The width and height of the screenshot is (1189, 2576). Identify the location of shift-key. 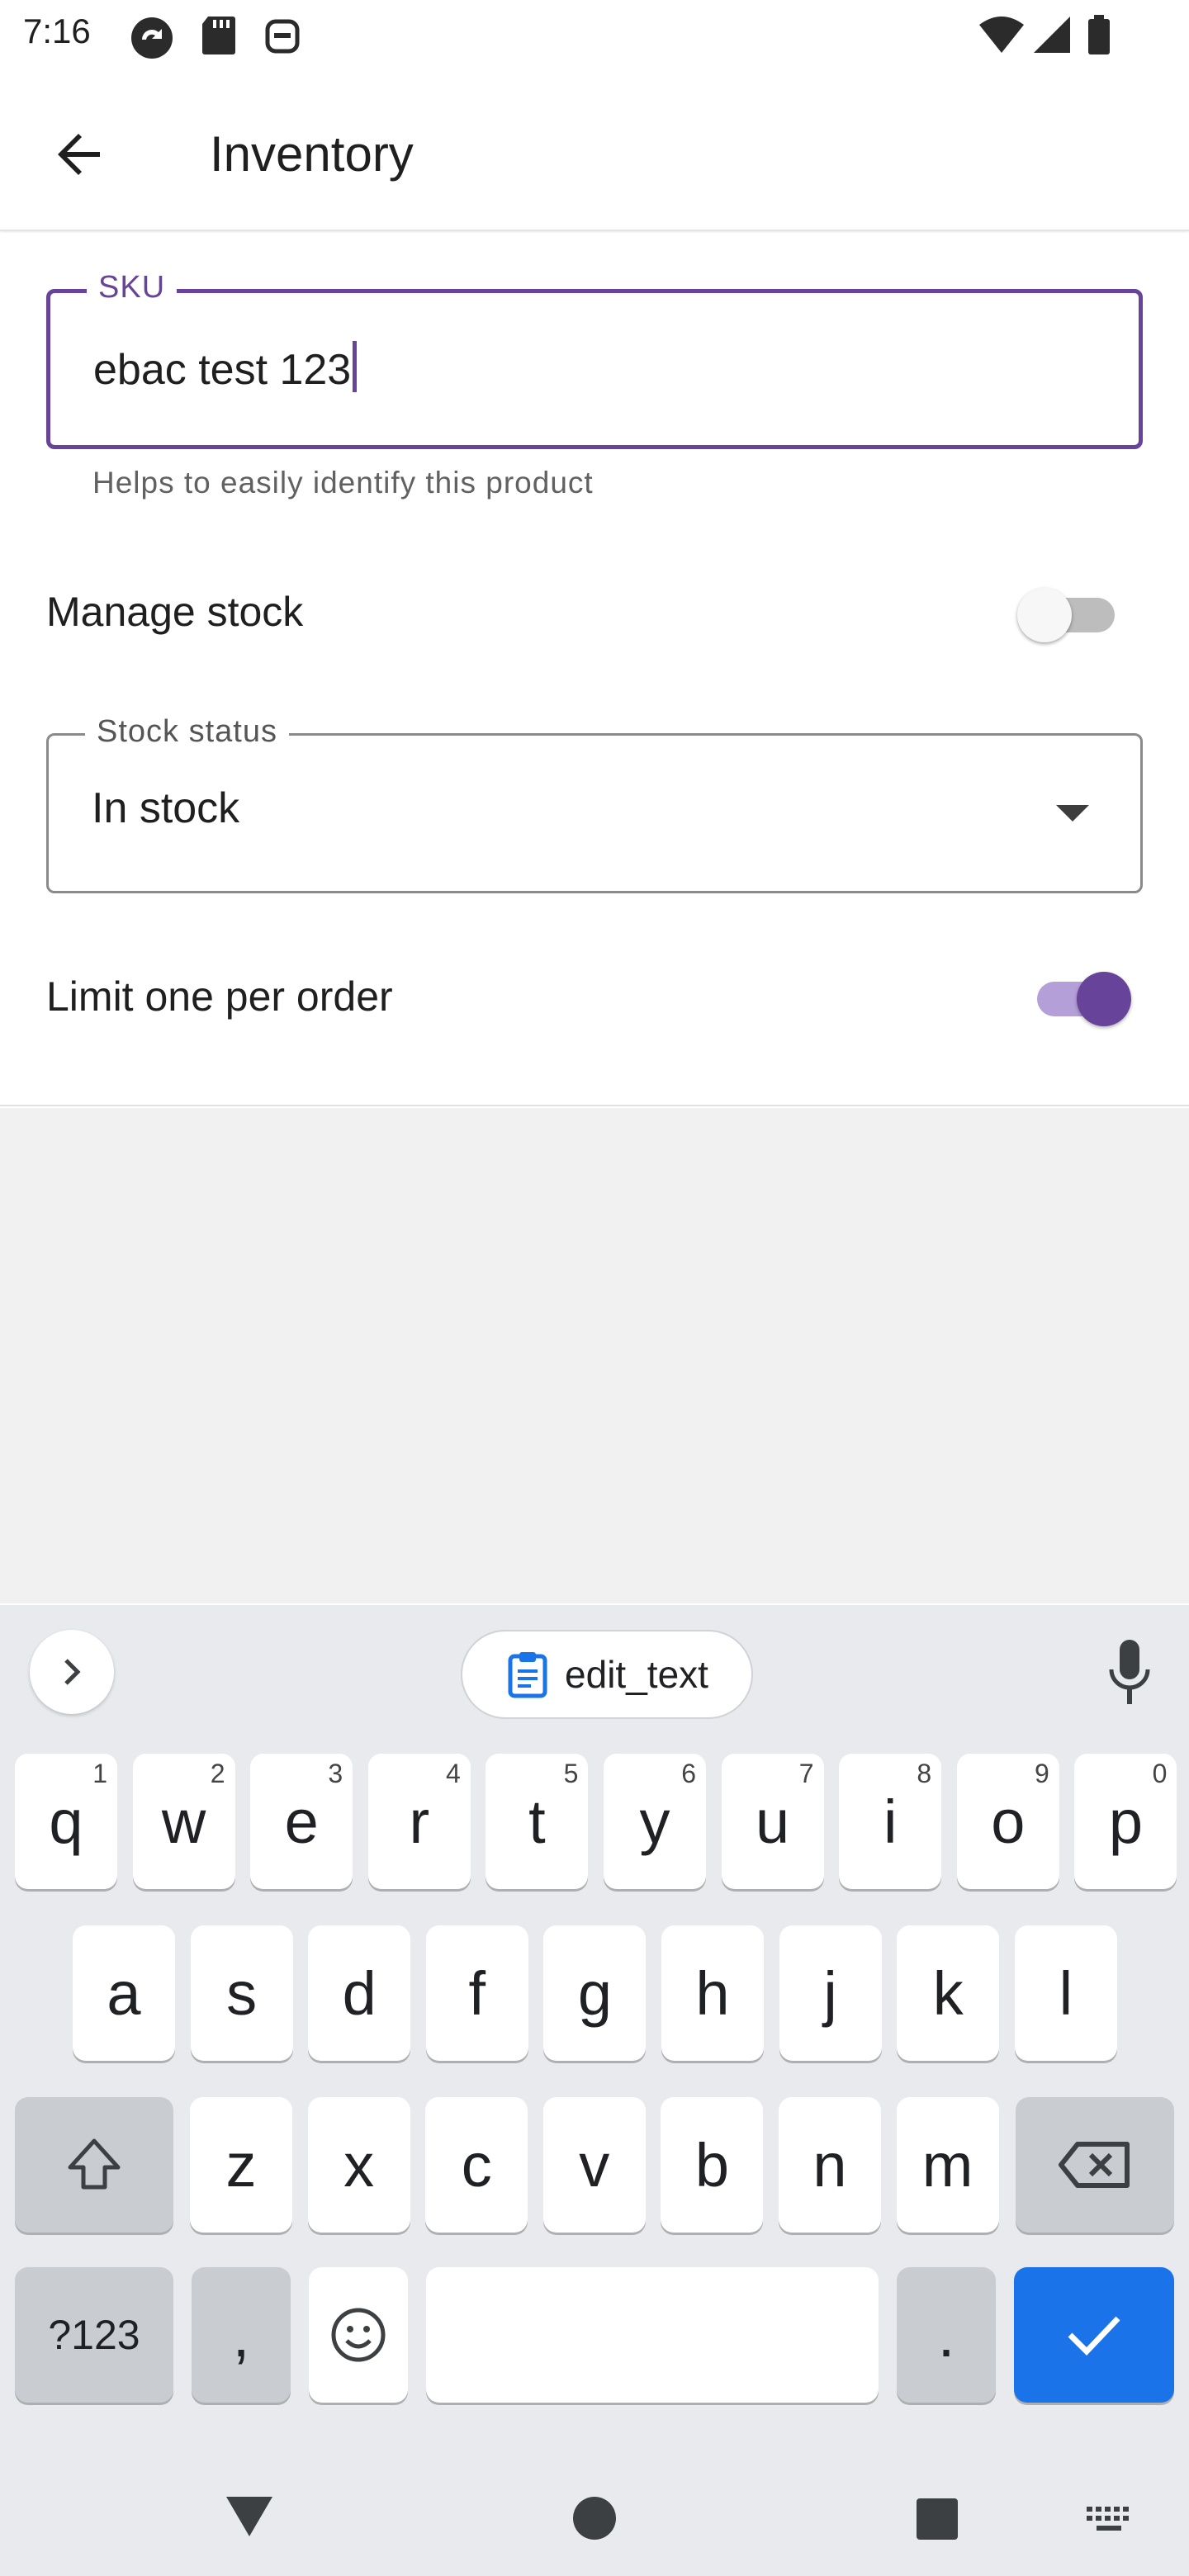
(94, 2165).